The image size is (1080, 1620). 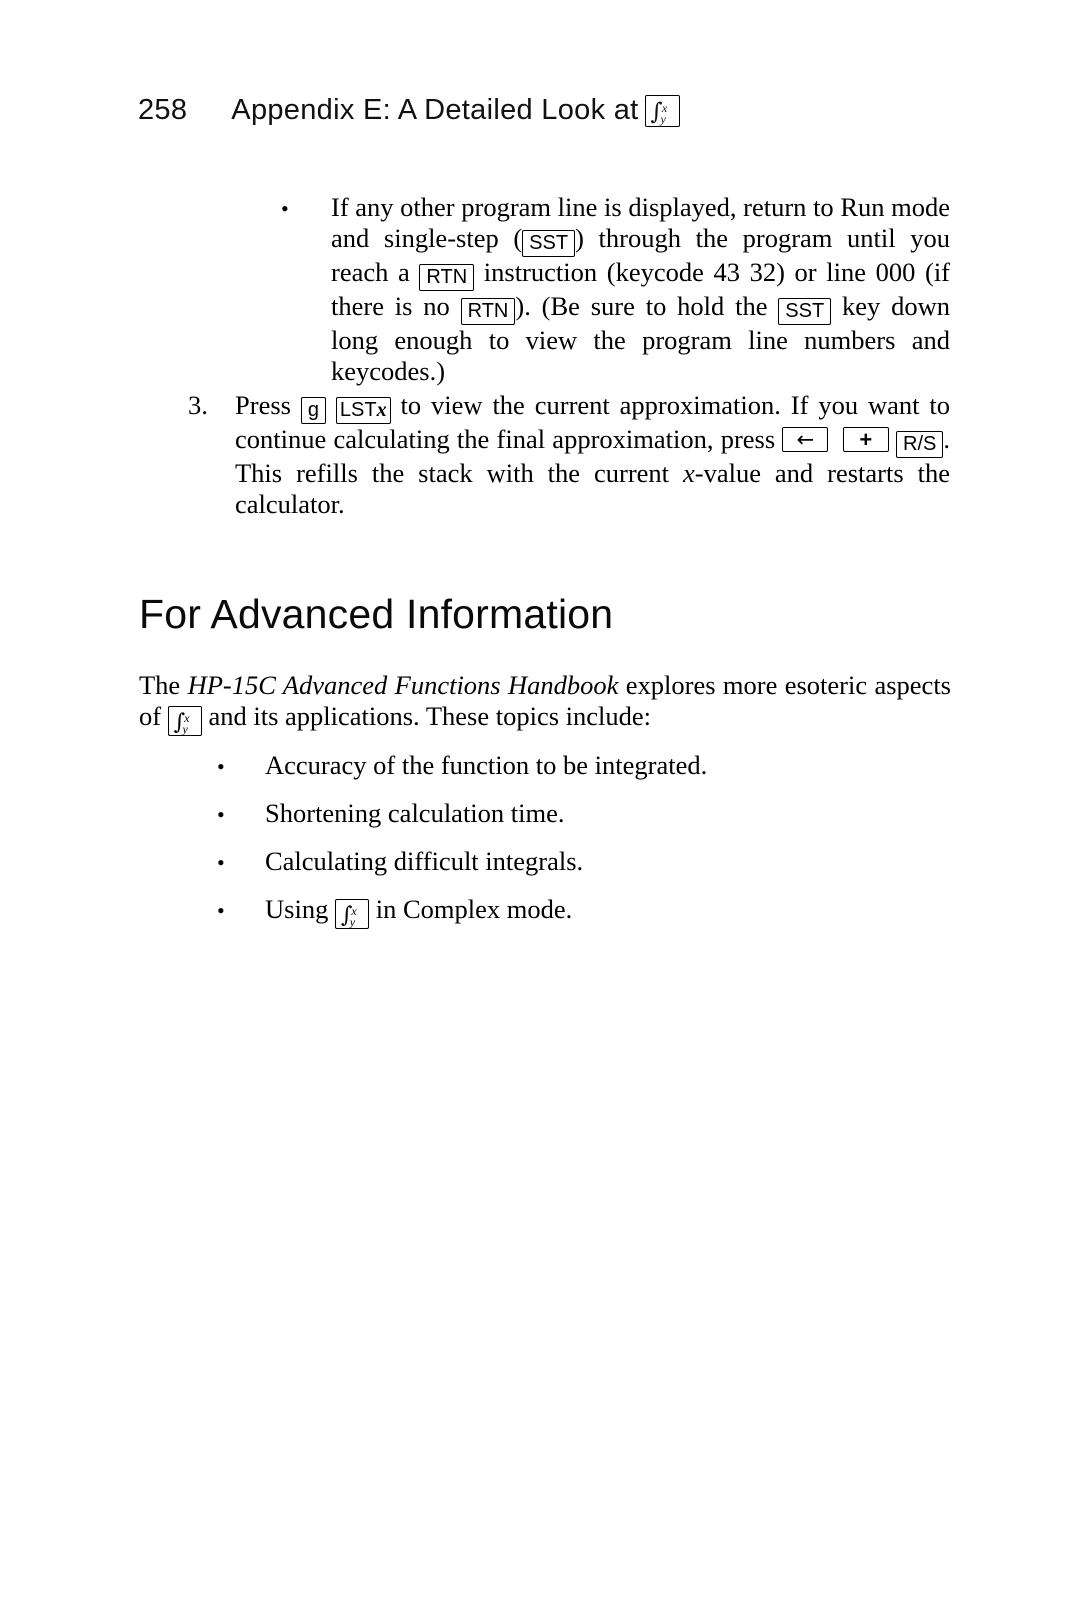 What do you see at coordinates (688, 473) in the screenshot?
I see `x-variable: x` at bounding box center [688, 473].